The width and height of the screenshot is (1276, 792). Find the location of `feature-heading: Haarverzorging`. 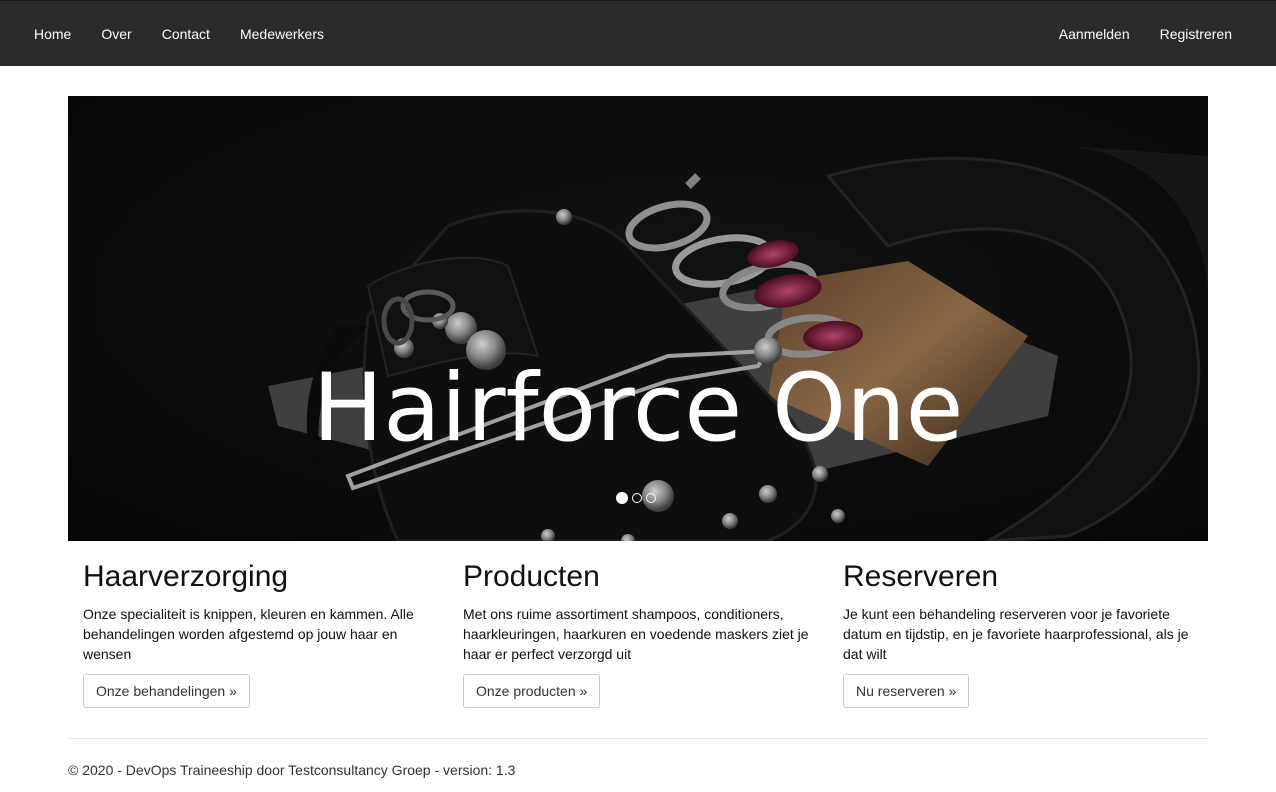

feature-heading: Haarverzorging is located at coordinates (186, 576).